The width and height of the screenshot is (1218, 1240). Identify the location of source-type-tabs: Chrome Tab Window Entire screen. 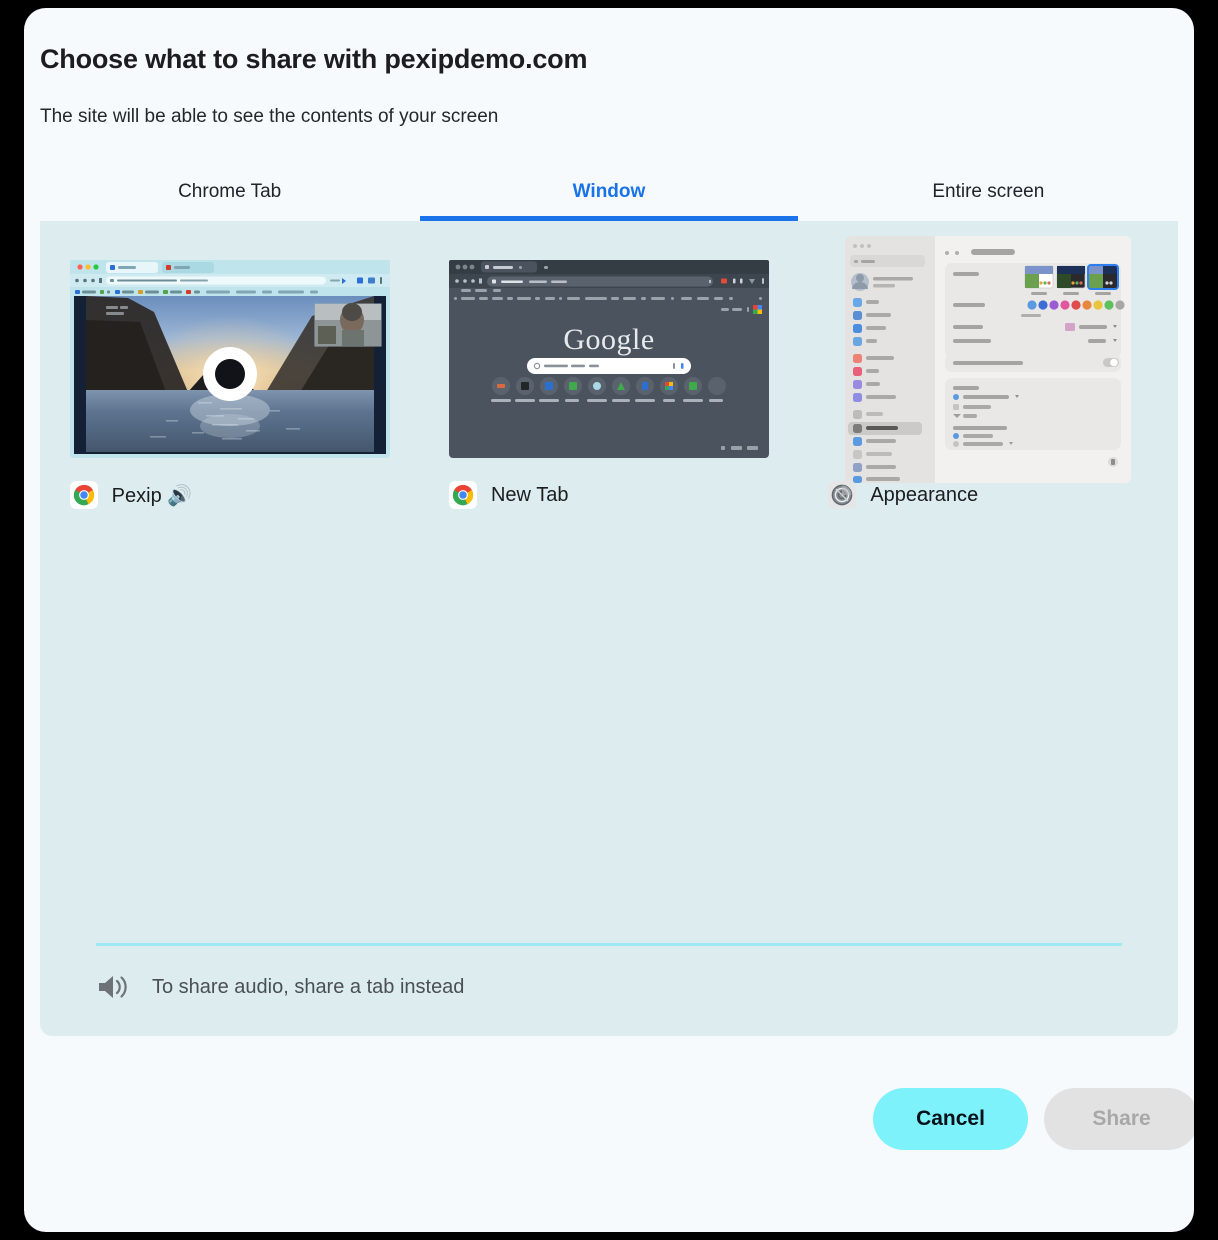
(609, 192).